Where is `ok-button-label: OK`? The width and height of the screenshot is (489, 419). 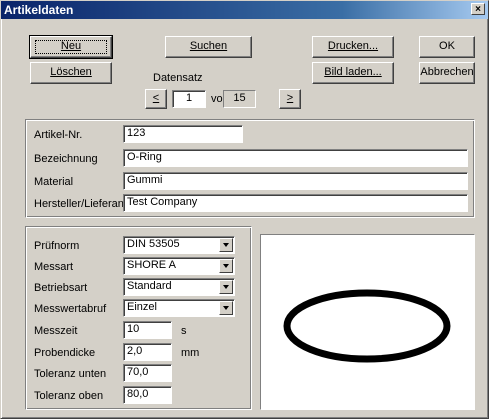
ok-button-label: OK is located at coordinates (447, 46).